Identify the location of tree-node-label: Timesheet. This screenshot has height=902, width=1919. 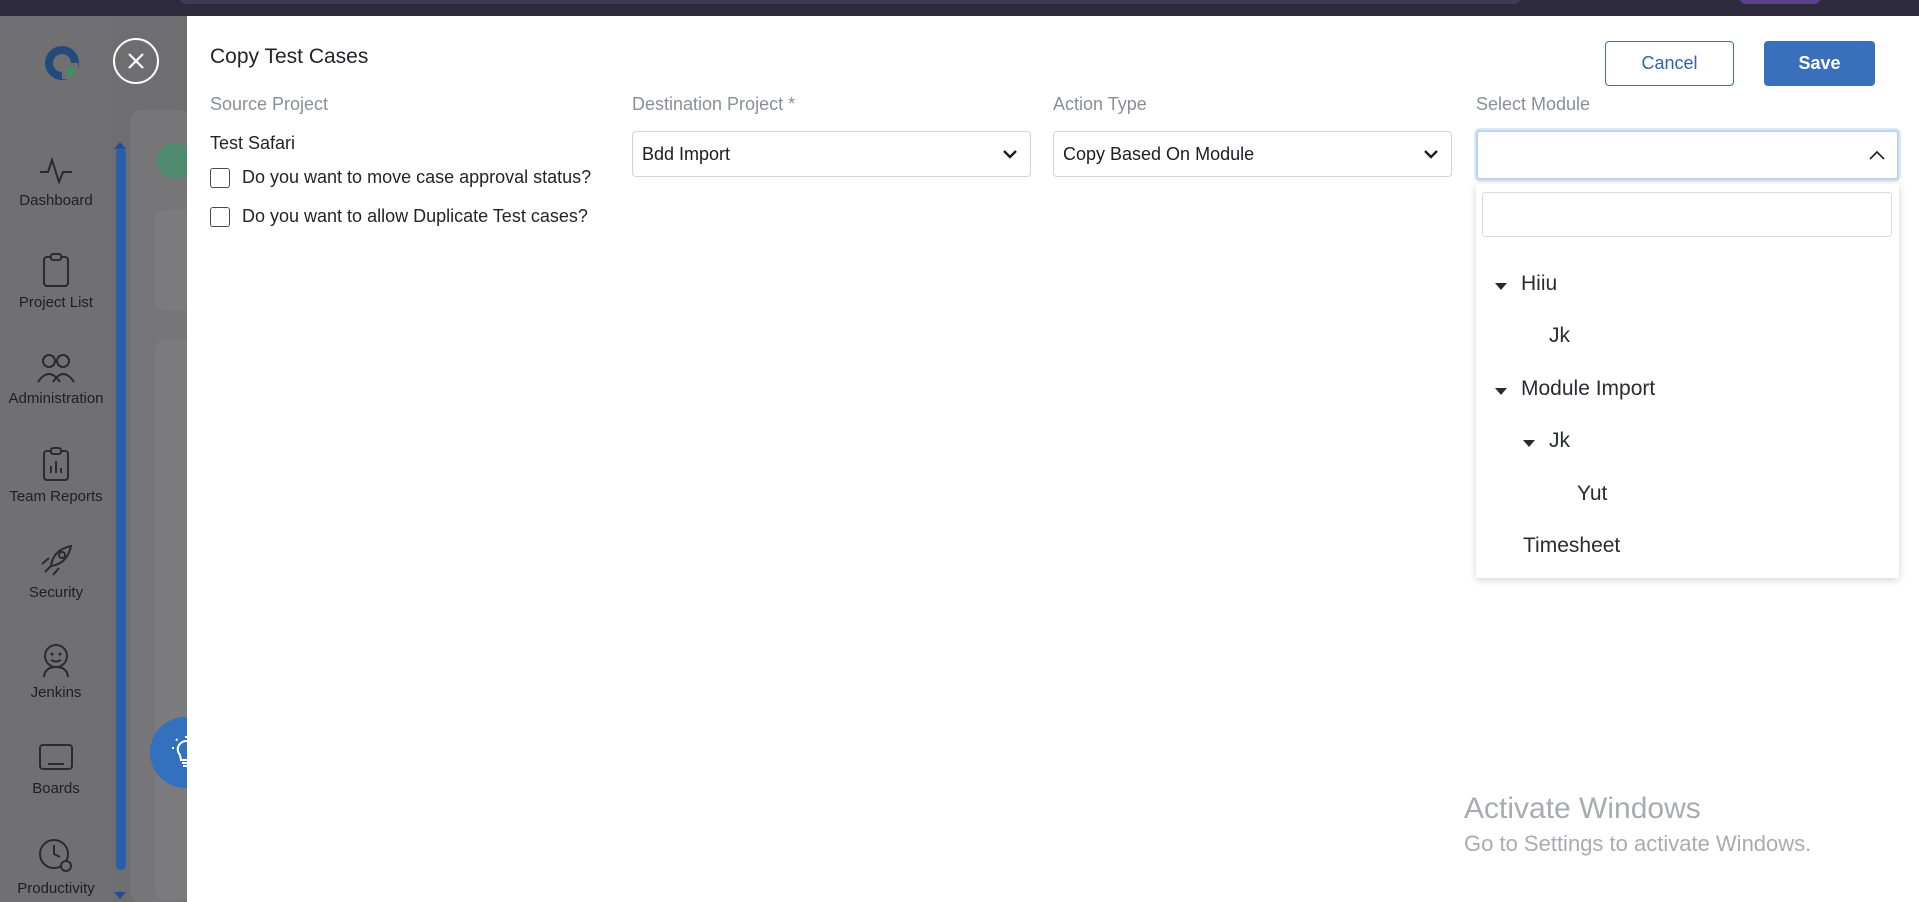
(1572, 545).